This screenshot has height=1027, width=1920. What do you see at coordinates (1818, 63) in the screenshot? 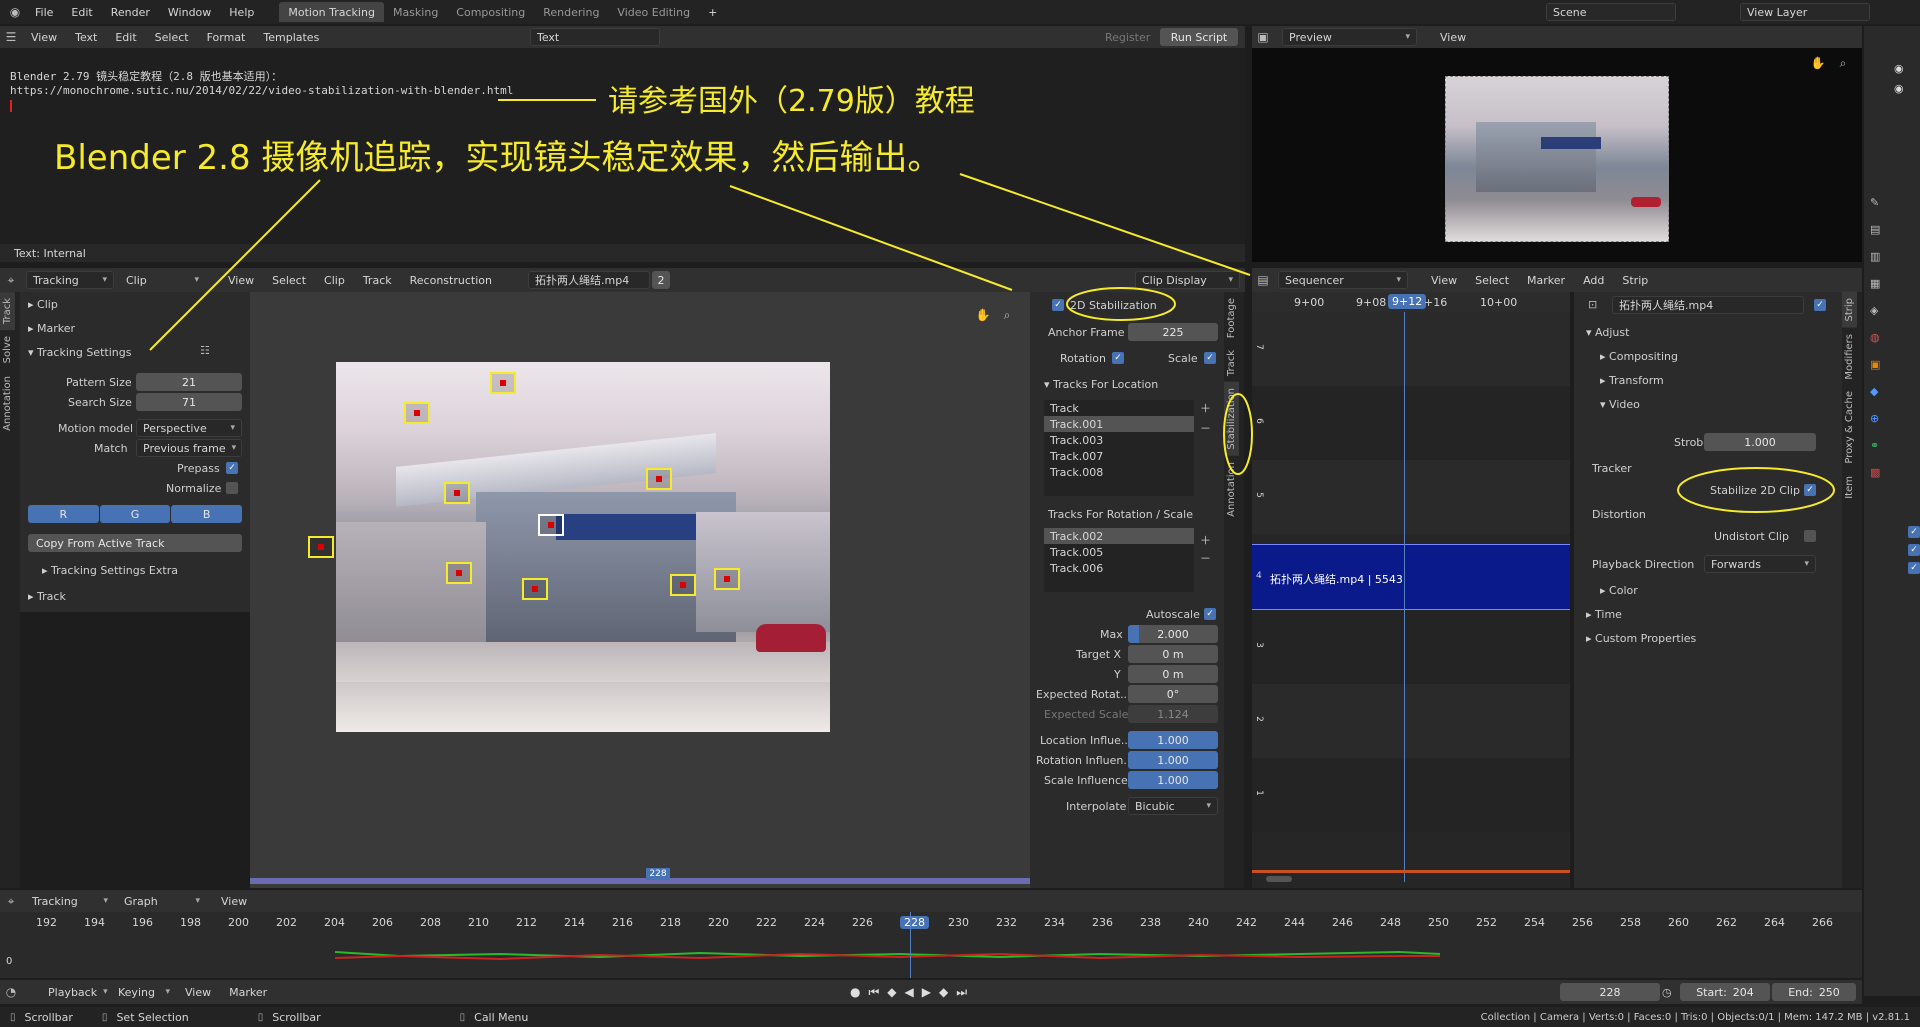
I see `pan-hand-icon: ✋` at bounding box center [1818, 63].